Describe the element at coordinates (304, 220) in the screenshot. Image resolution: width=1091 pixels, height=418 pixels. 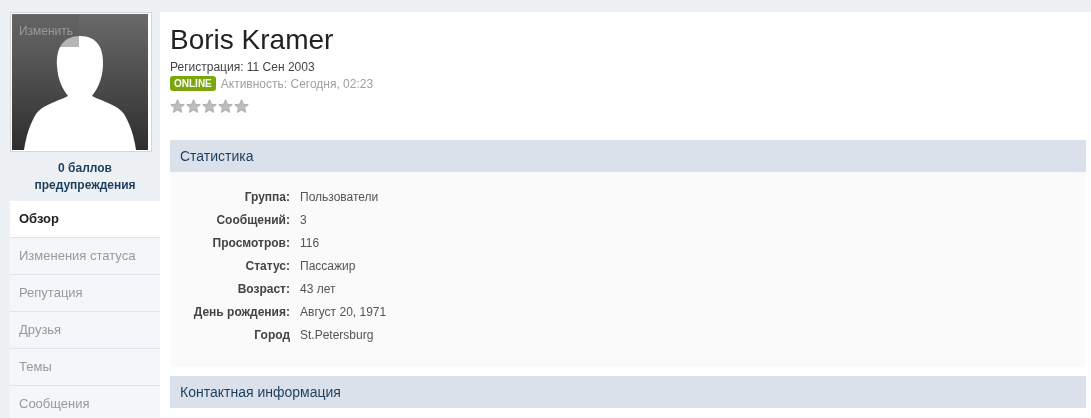
I see `field-value: 3` at that location.